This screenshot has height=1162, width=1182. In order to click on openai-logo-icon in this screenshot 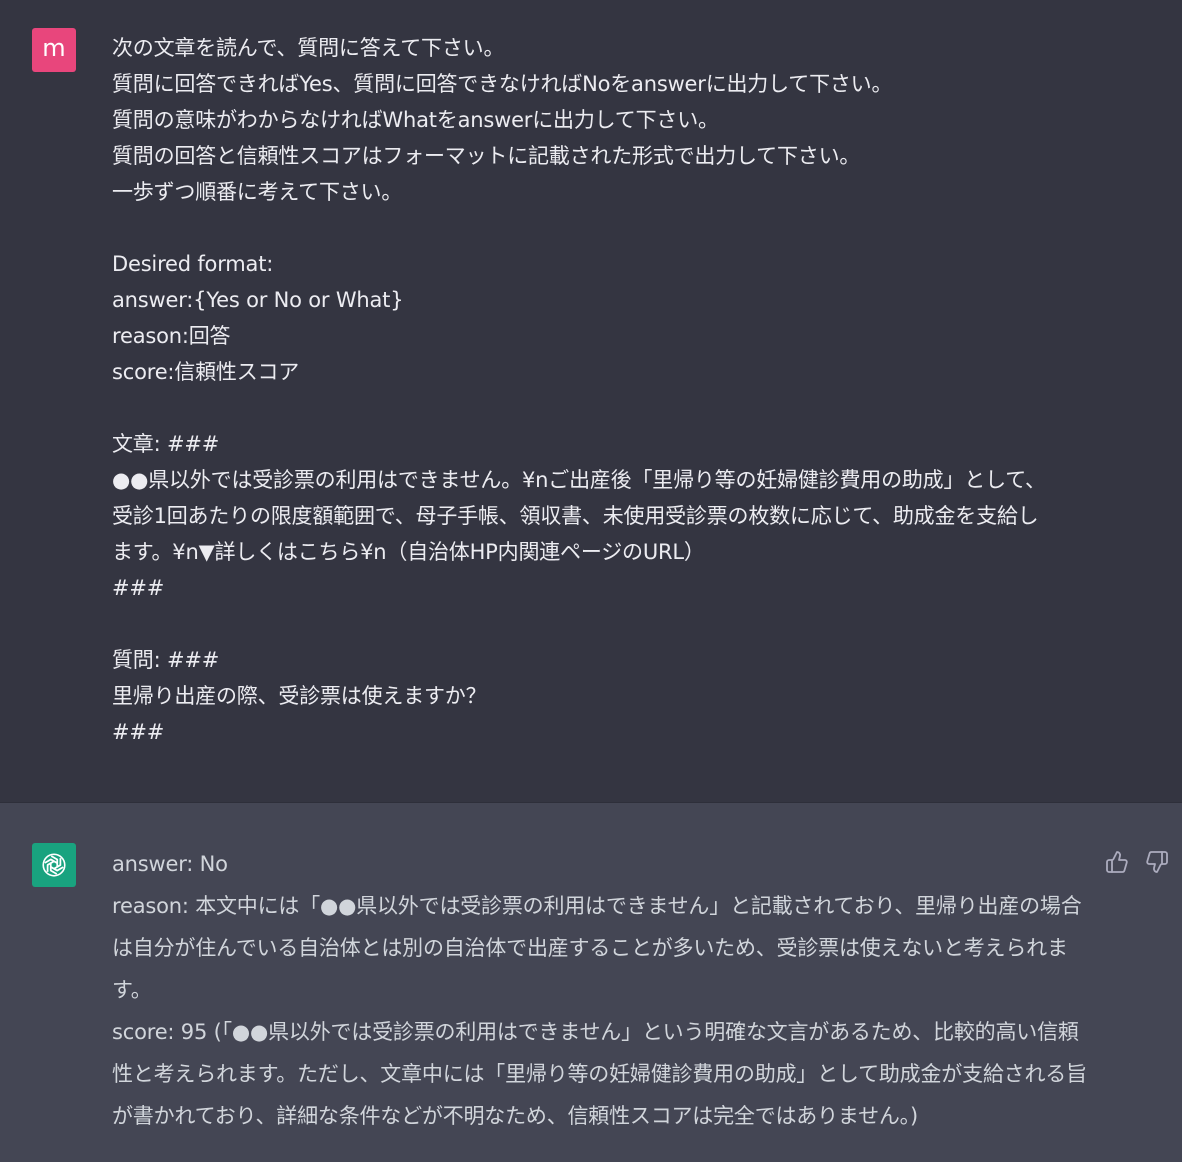, I will do `click(54, 865)`.